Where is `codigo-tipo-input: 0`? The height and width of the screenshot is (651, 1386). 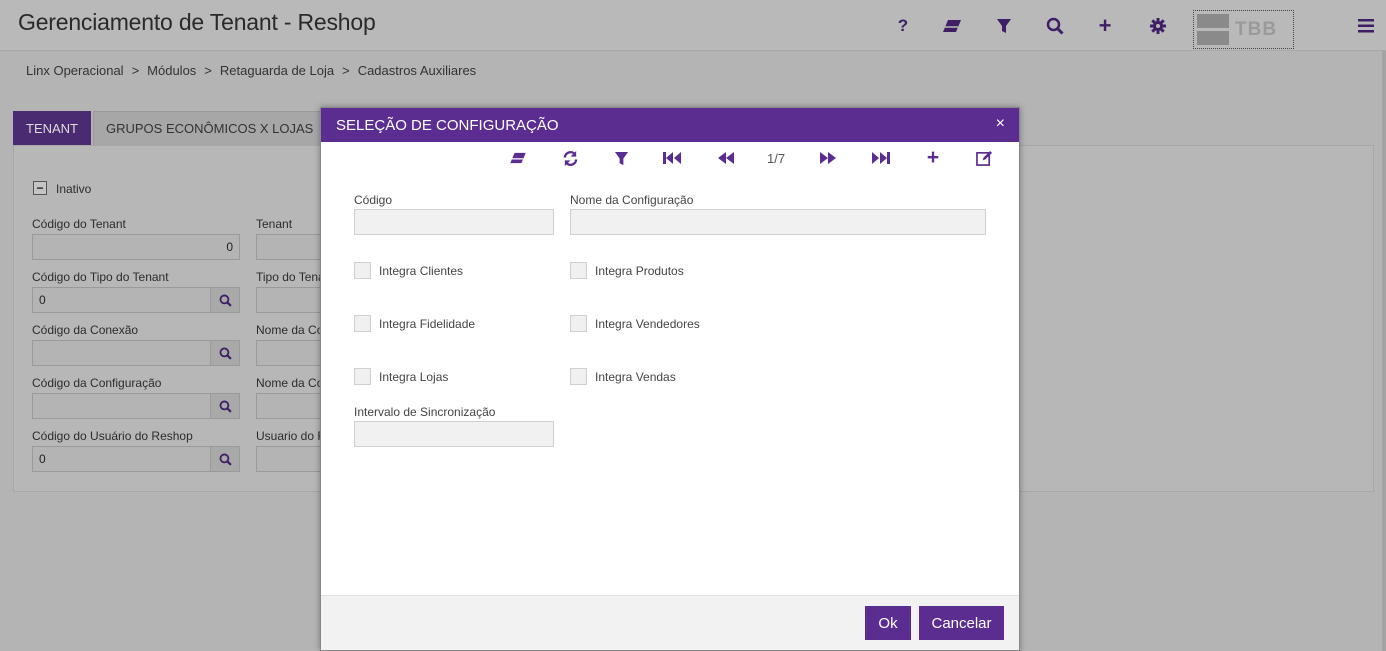
codigo-tipo-input: 0 is located at coordinates (121, 300).